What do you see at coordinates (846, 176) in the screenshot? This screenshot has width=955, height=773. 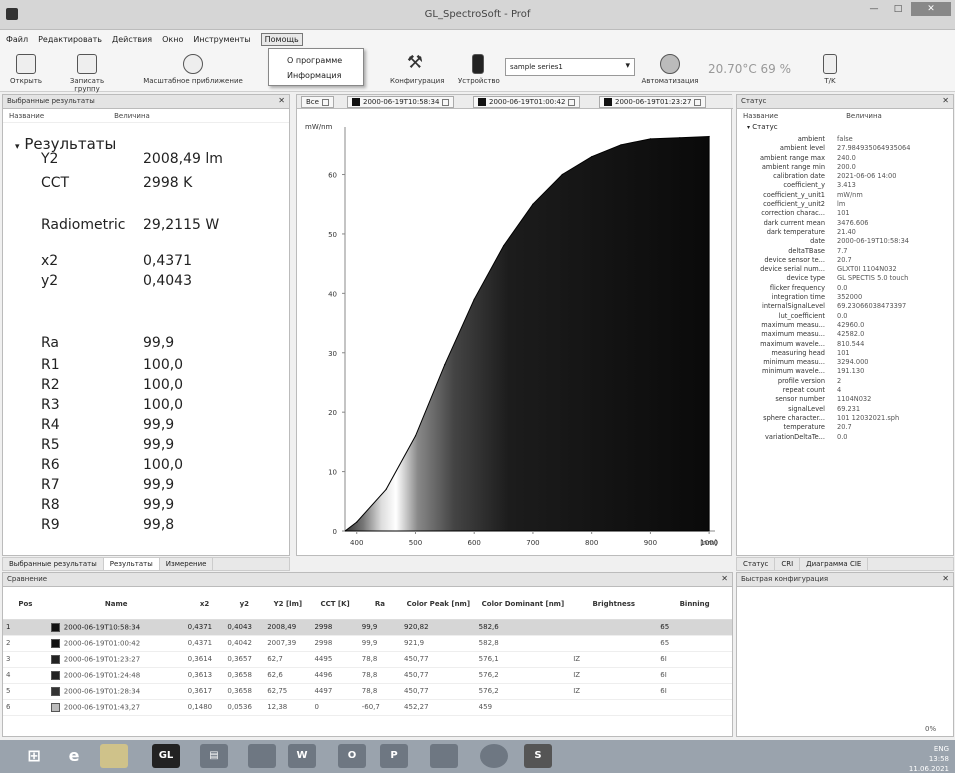 I see `status-row: calibration date 2021-06-06 14:00` at bounding box center [846, 176].